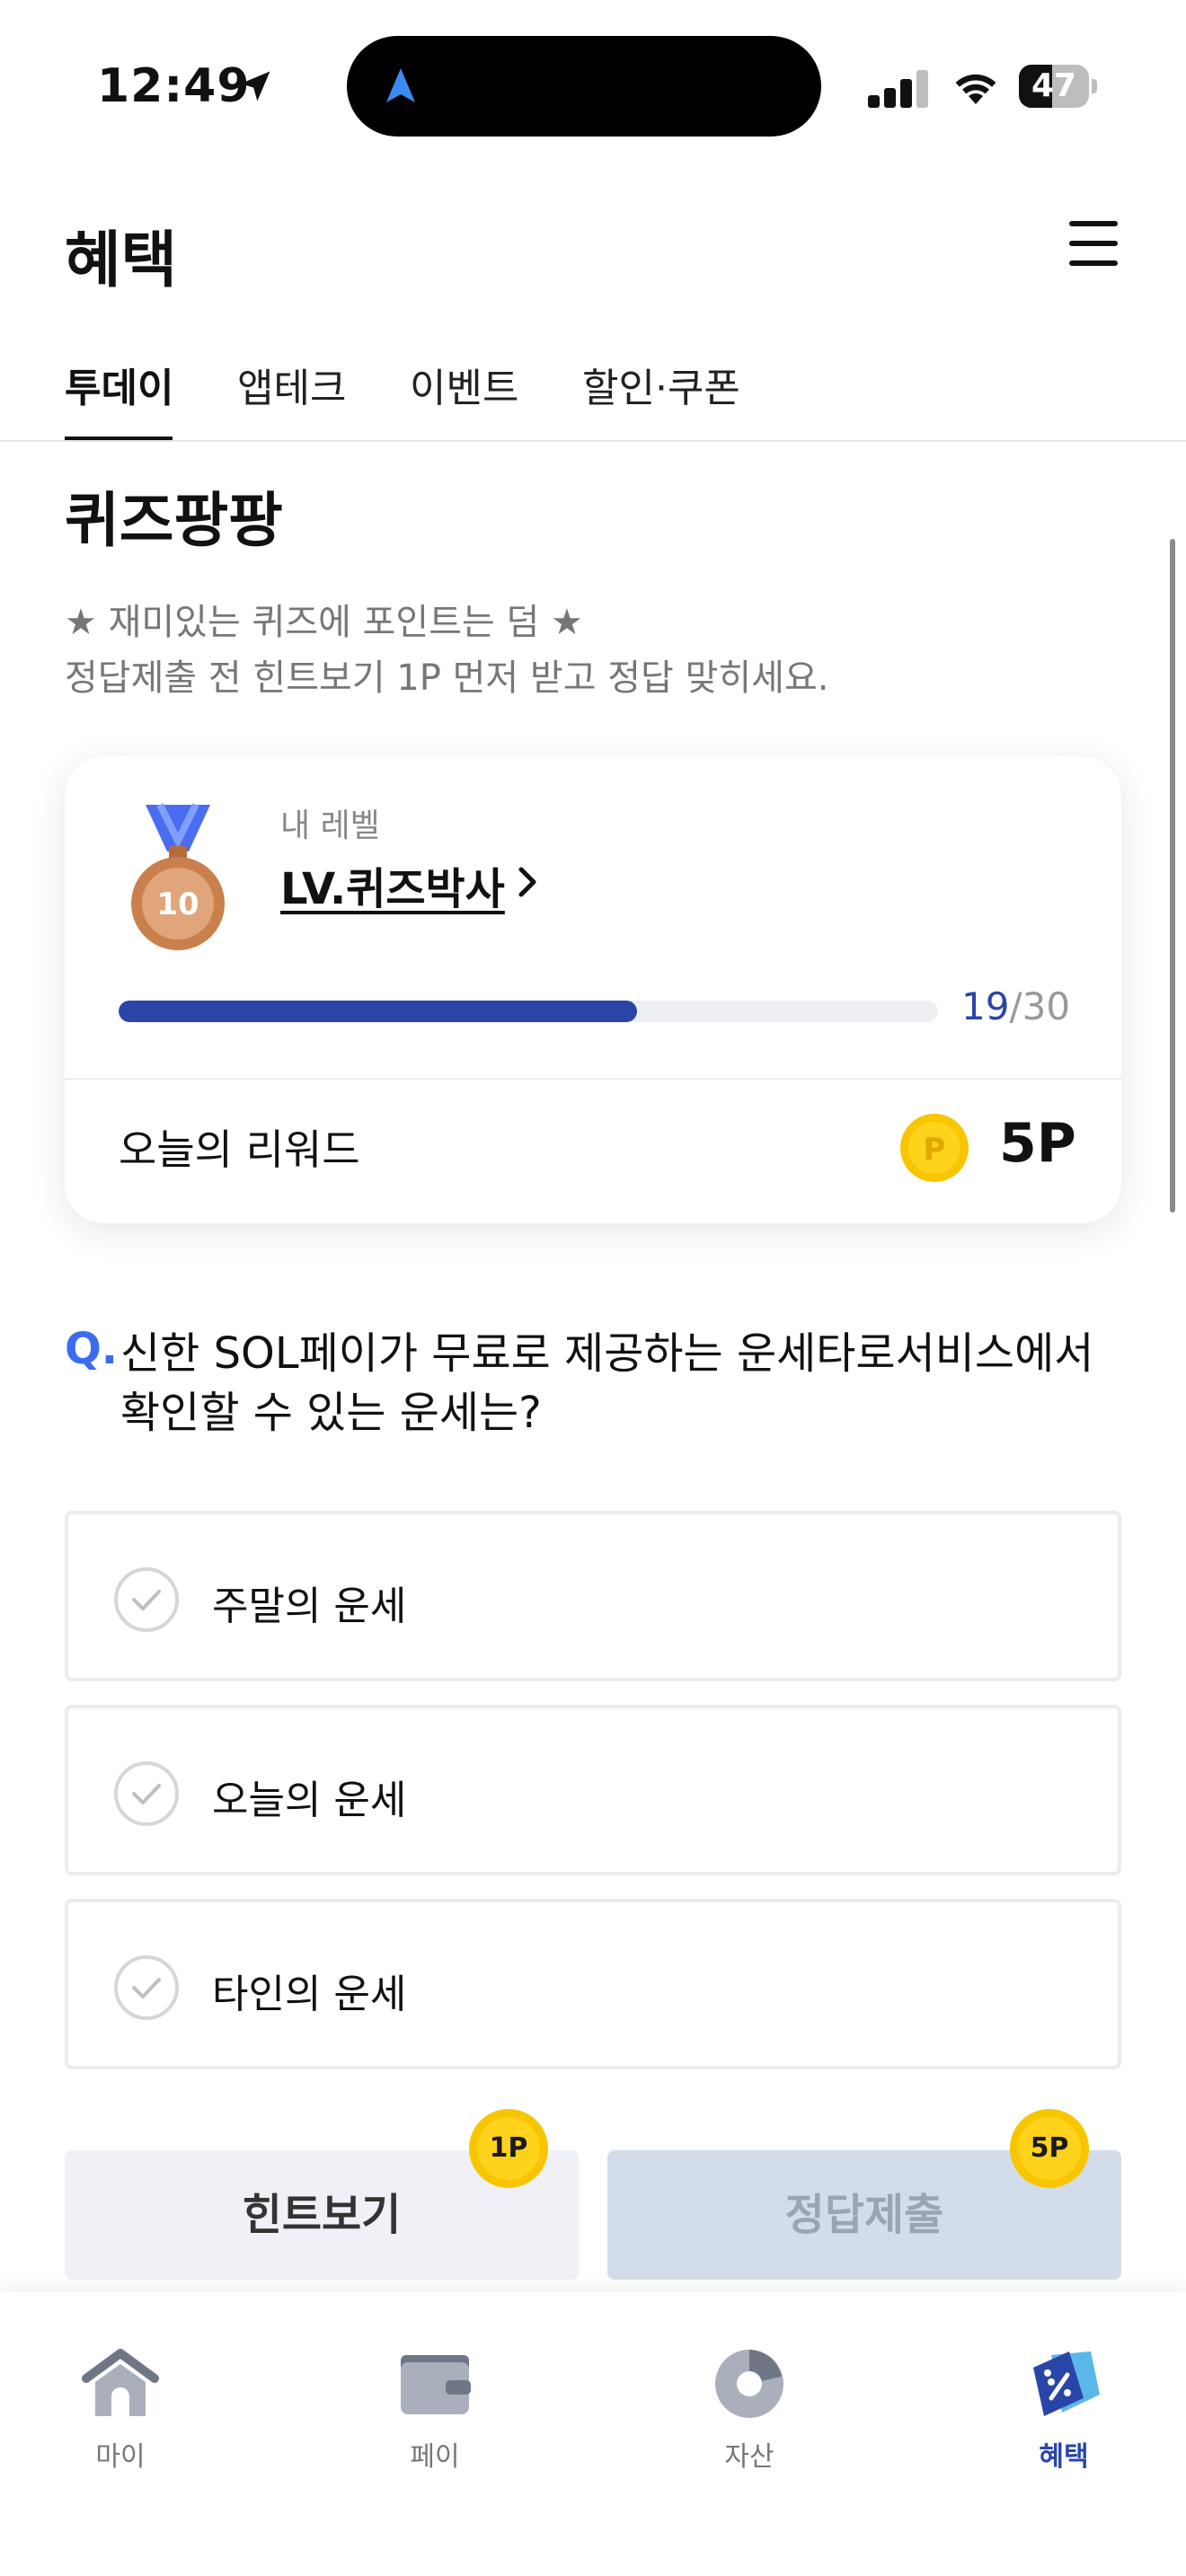  Describe the element at coordinates (1040, 1006) in the screenshot. I see `progress-total: /30` at that location.